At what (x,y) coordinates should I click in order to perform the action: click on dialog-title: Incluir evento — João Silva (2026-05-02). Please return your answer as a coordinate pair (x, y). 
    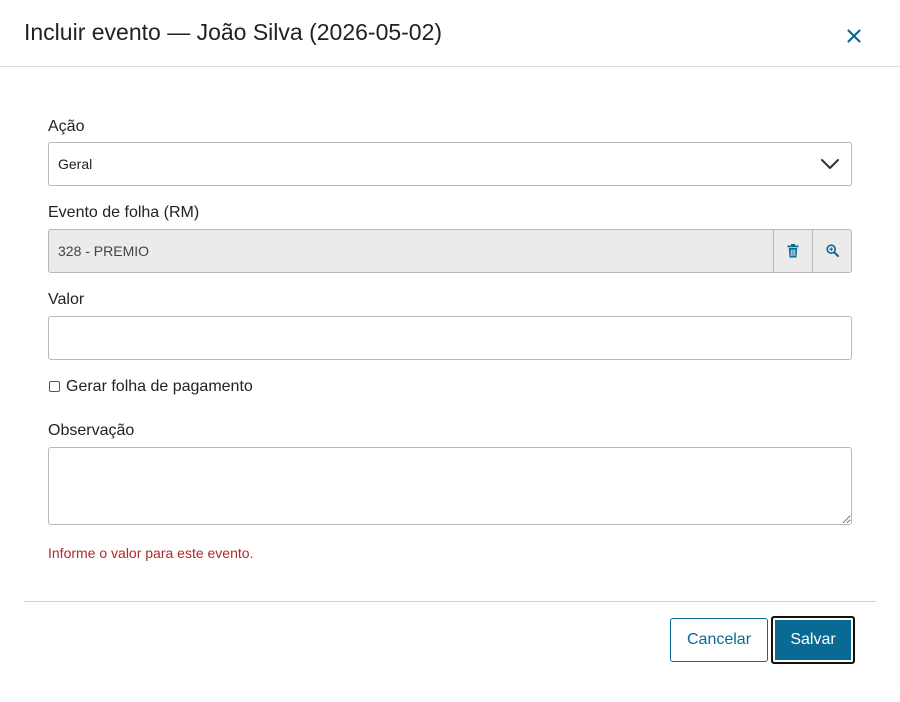
    Looking at the image, I should click on (233, 32).